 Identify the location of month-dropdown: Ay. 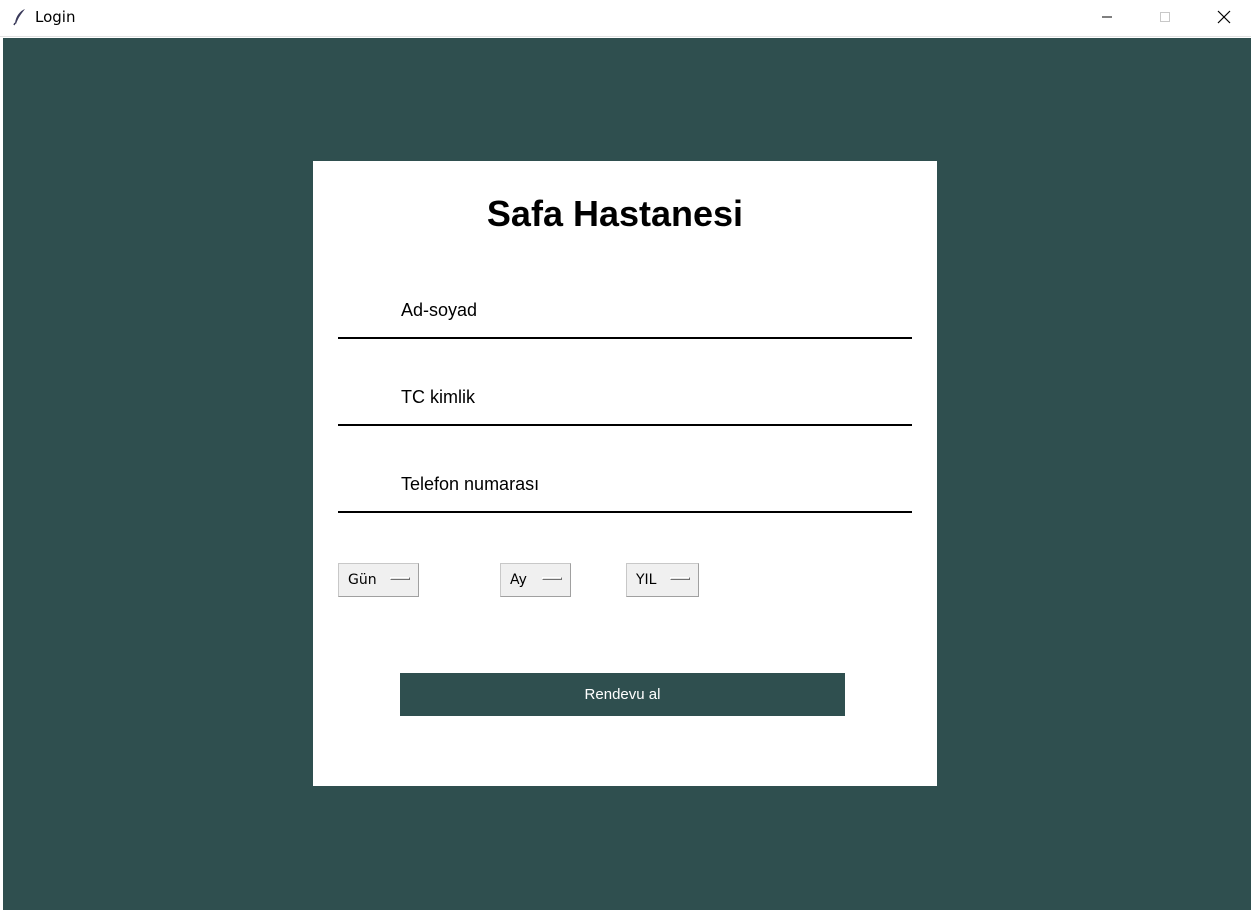
(535, 580).